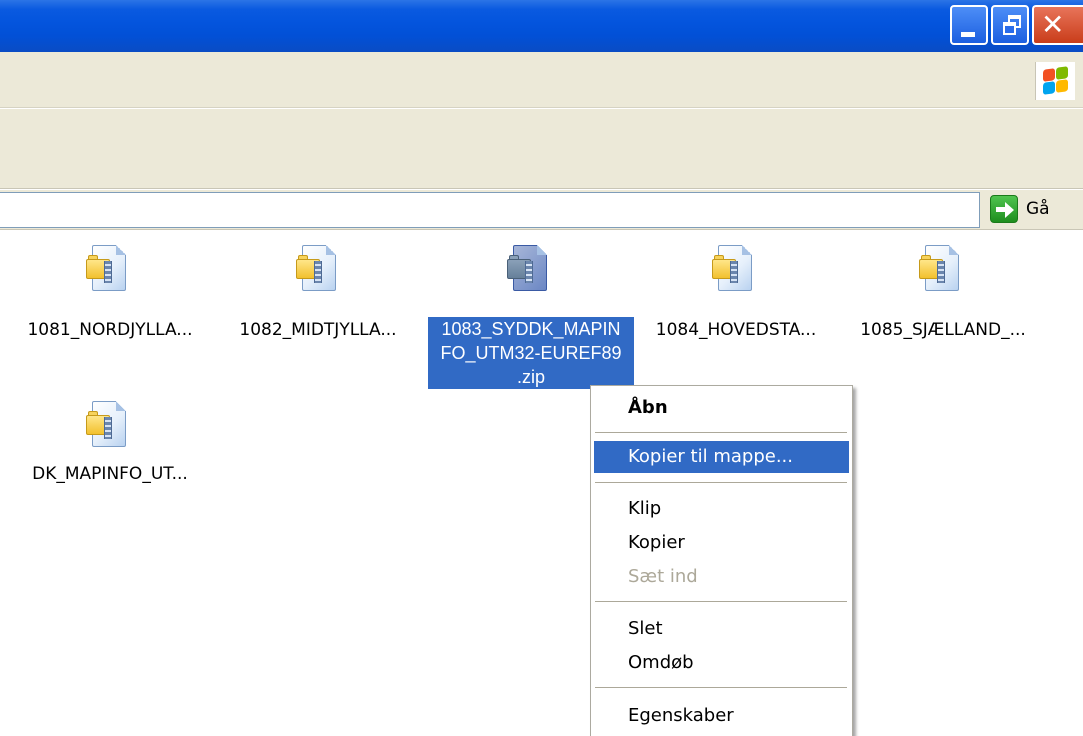  What do you see at coordinates (721, 663) in the screenshot?
I see `menu-item-rename: Omdøb` at bounding box center [721, 663].